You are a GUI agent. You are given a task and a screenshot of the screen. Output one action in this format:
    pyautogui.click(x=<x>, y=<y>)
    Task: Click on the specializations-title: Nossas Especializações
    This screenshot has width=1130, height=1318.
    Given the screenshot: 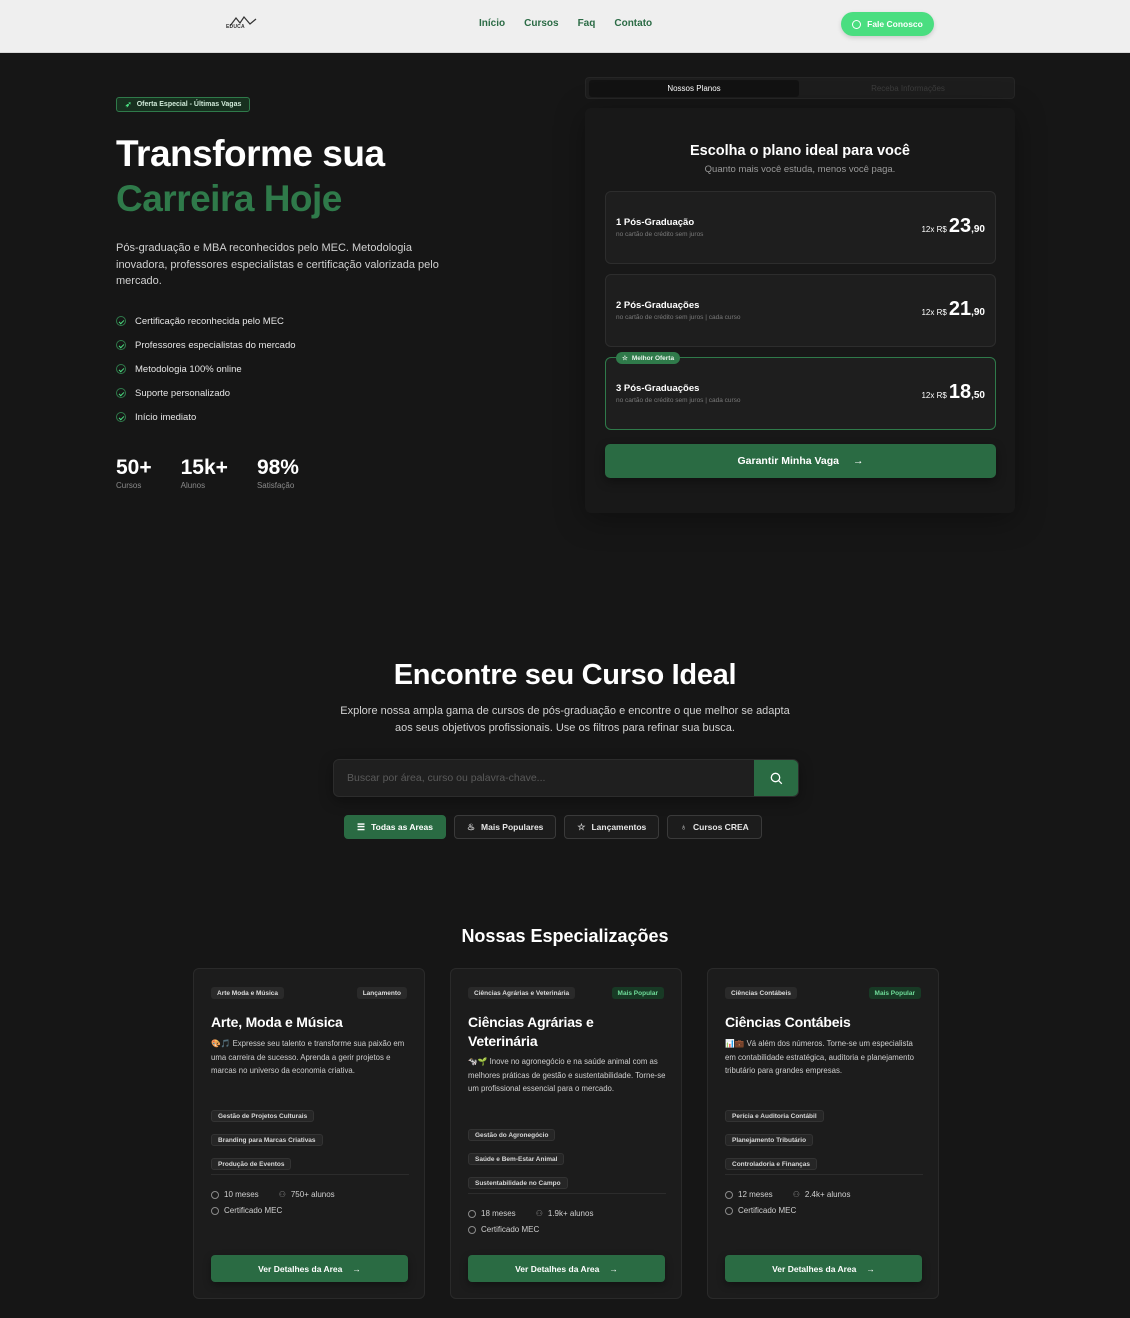 What is the action you would take?
    pyautogui.click(x=565, y=936)
    